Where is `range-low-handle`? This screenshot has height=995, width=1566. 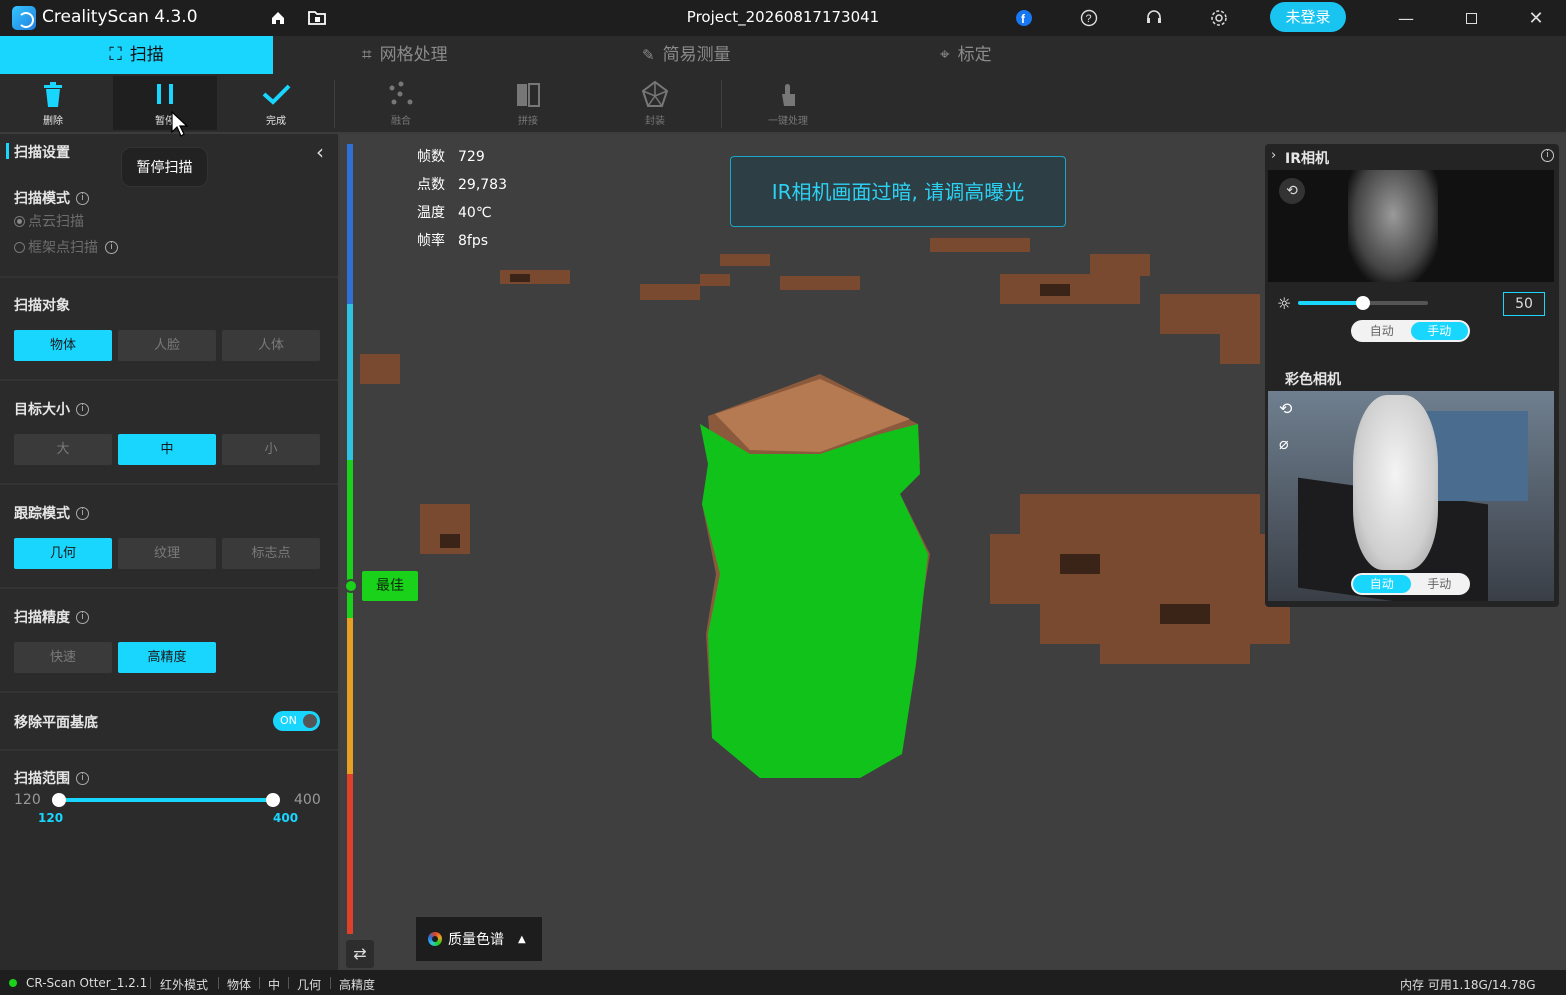
range-low-handle is located at coordinates (59, 800).